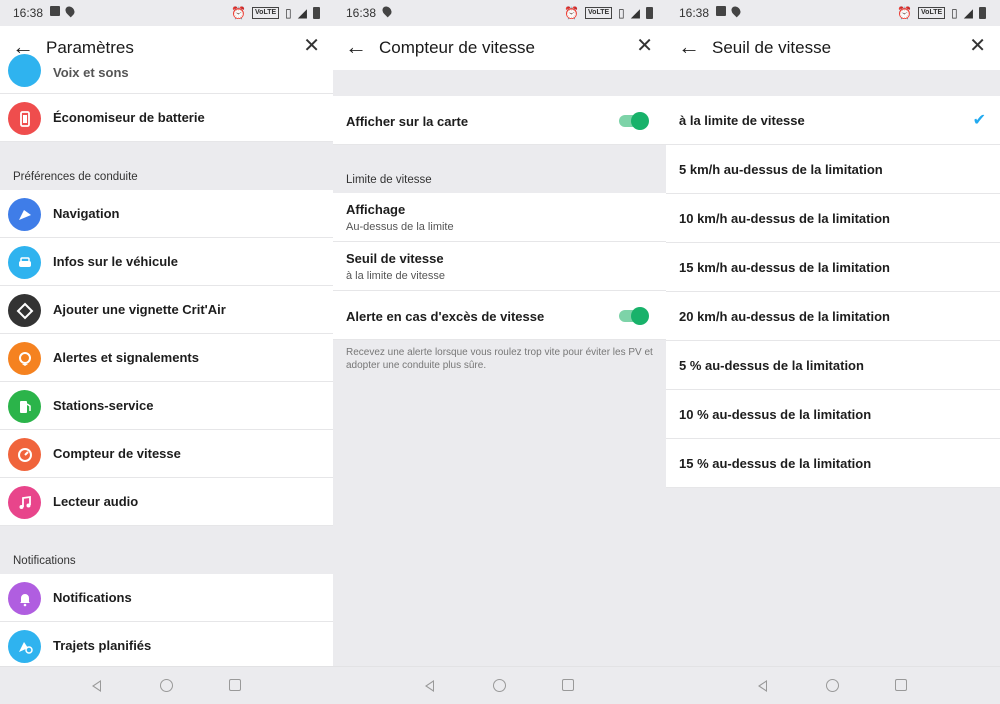  Describe the element at coordinates (24, 646) in the screenshot. I see `planned-trips-icon` at that location.